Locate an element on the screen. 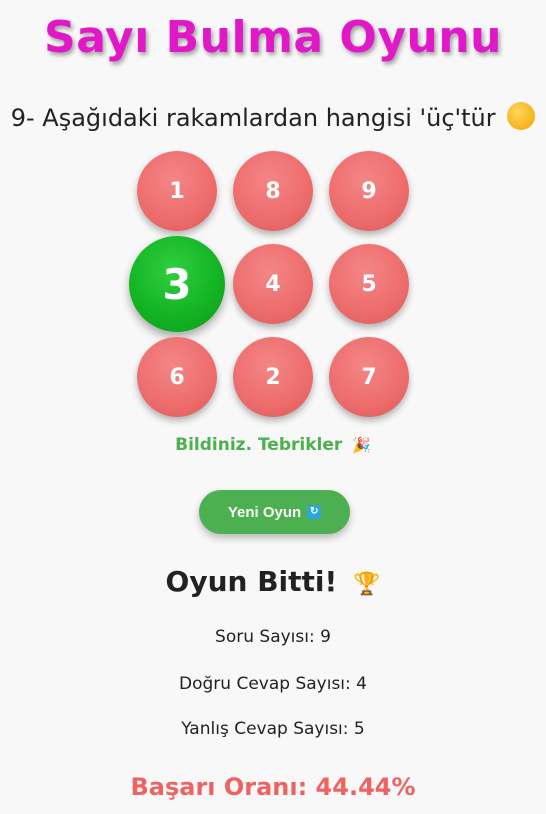 The height and width of the screenshot is (814, 546). game-over-heading: Oyun Bitti! 🏆 is located at coordinates (273, 583).